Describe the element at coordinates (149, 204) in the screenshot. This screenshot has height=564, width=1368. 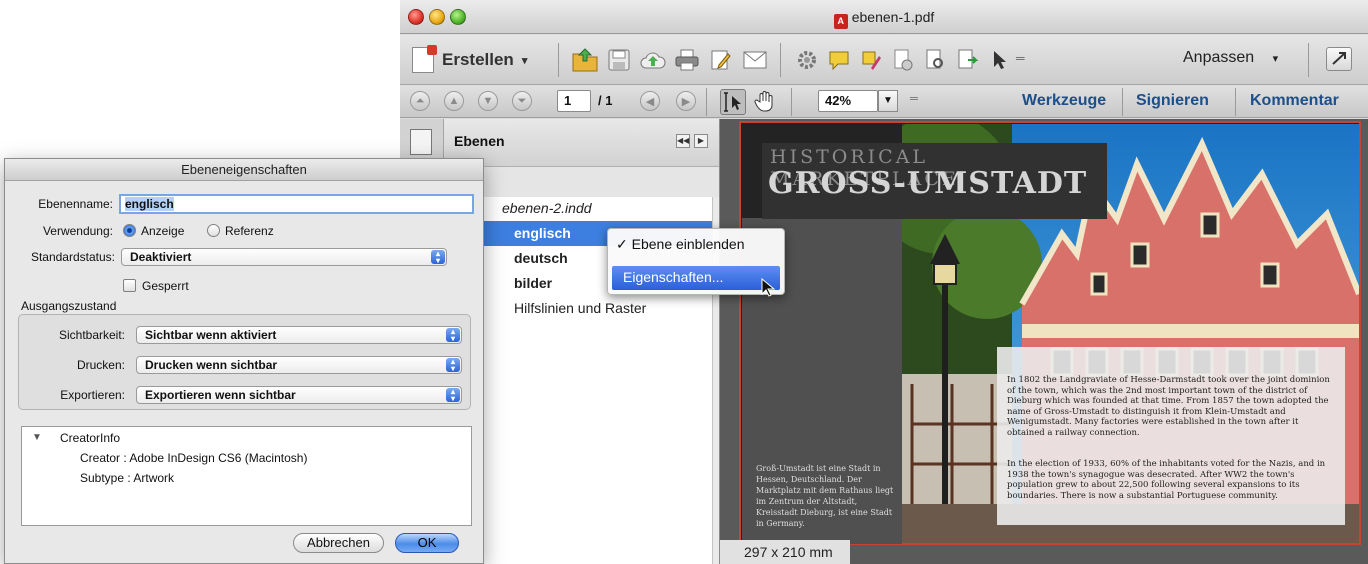
I see `layer-name-value: englisch` at that location.